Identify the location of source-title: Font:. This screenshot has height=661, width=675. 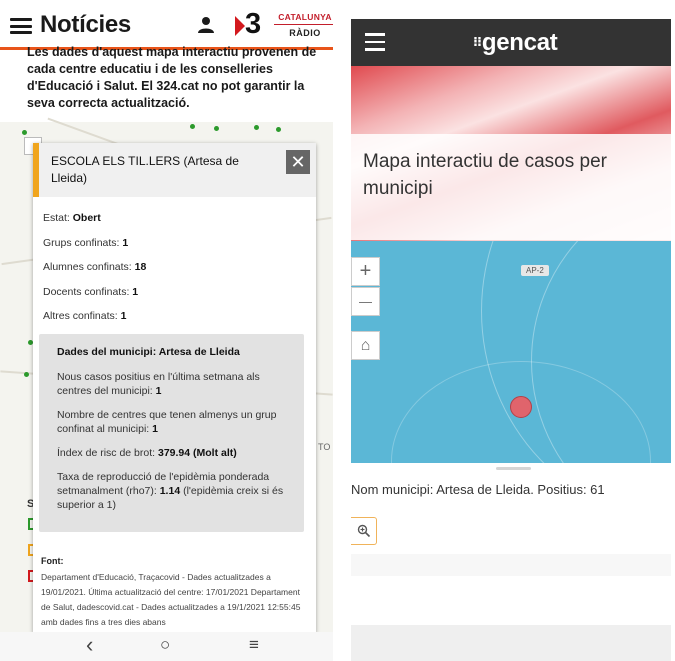
(52, 560).